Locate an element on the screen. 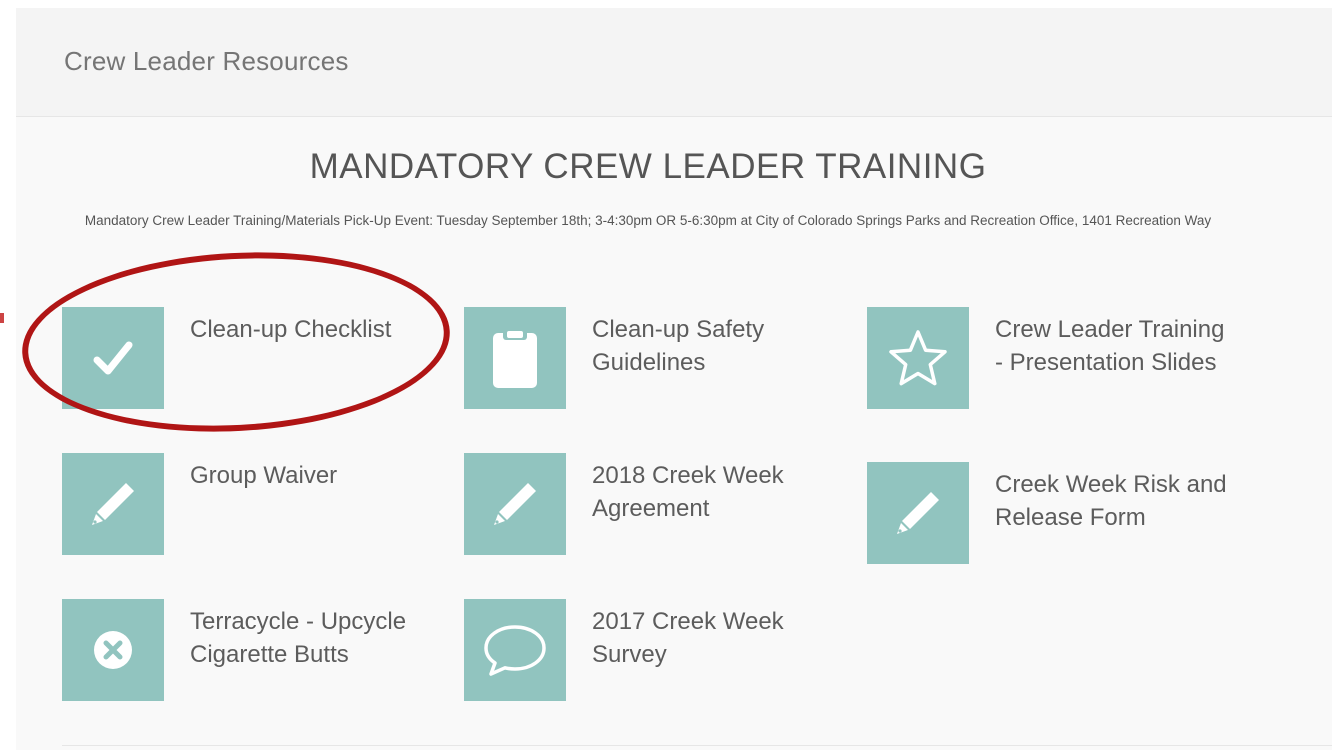 The image size is (1332, 750). annotation-mark is located at coordinates (2, 318).